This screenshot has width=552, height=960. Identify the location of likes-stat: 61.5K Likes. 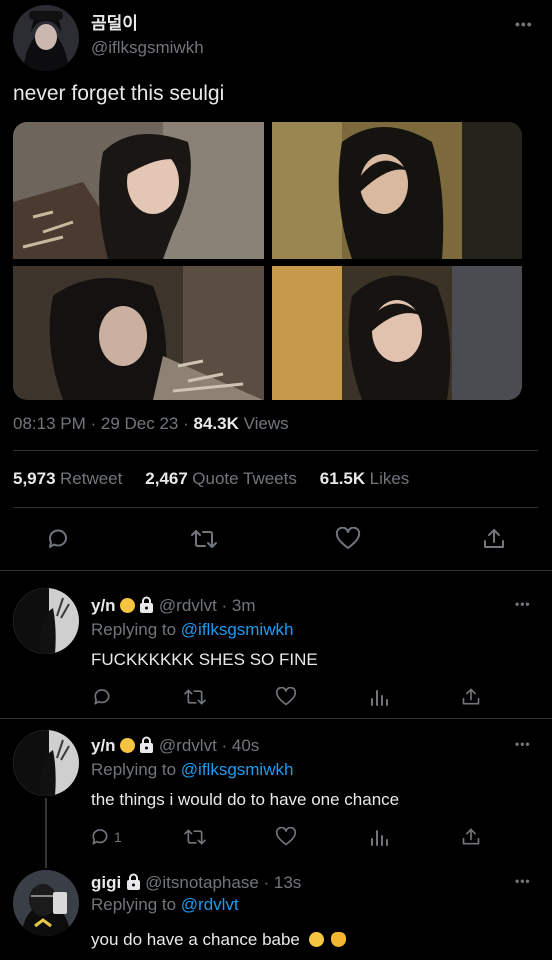
(364, 478).